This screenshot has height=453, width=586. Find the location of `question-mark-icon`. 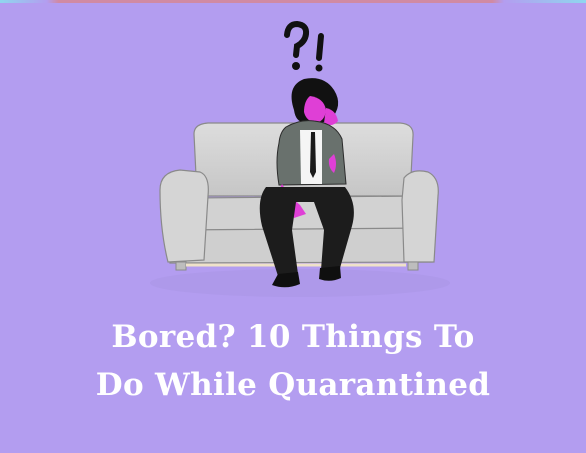

question-mark-icon is located at coordinates (297, 45).